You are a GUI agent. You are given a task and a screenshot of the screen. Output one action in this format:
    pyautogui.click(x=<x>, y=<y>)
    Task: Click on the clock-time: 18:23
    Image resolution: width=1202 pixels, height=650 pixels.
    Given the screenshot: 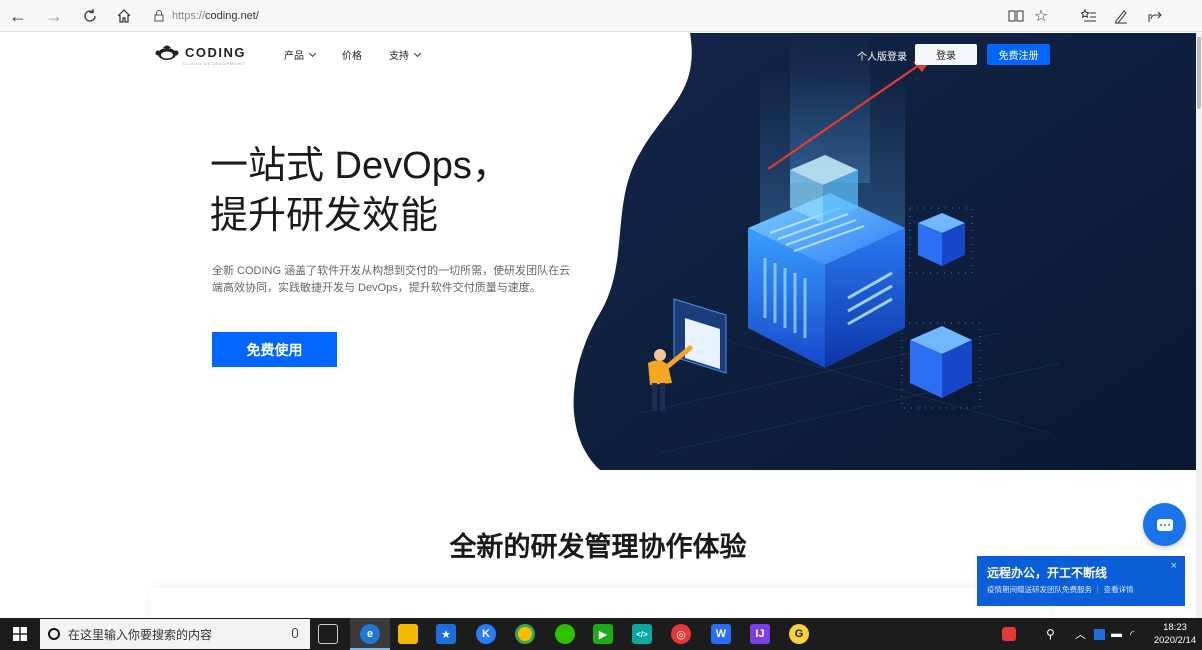 What is the action you would take?
    pyautogui.click(x=1175, y=627)
    